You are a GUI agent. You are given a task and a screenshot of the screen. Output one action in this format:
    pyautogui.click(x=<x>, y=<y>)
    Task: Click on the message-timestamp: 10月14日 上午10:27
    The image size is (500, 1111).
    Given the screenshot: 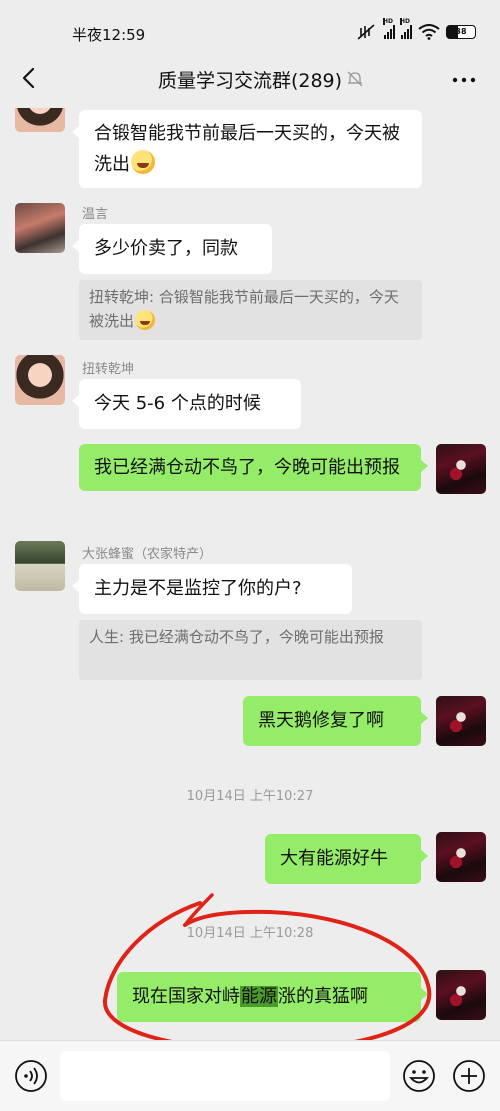 What is the action you would take?
    pyautogui.click(x=250, y=796)
    